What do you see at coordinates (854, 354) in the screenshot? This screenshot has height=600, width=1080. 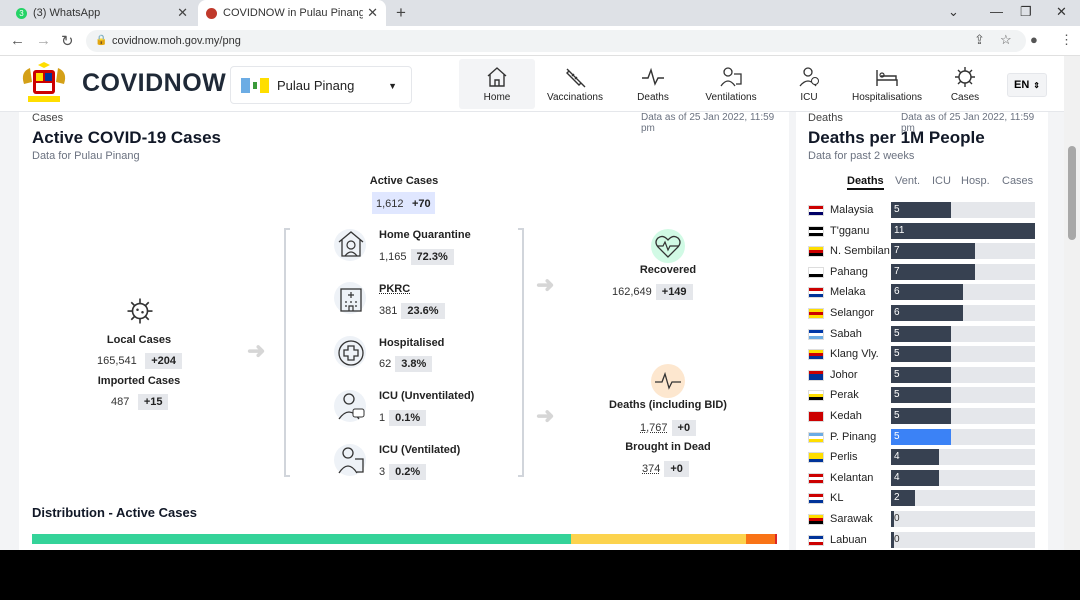 I see `state-name: Klang Vly.` at bounding box center [854, 354].